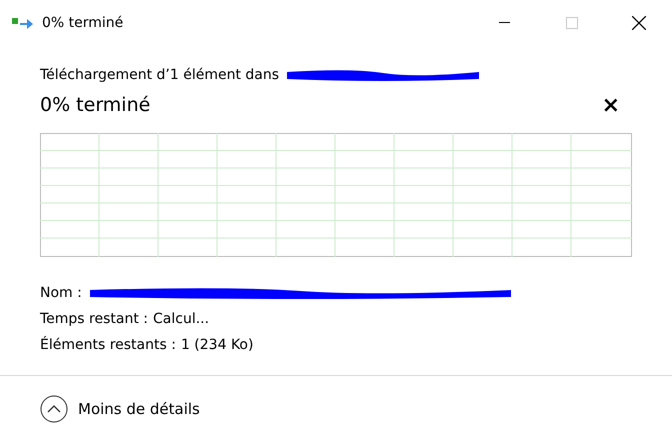  I want to click on detail-label: Temps restant :, so click(94, 319).